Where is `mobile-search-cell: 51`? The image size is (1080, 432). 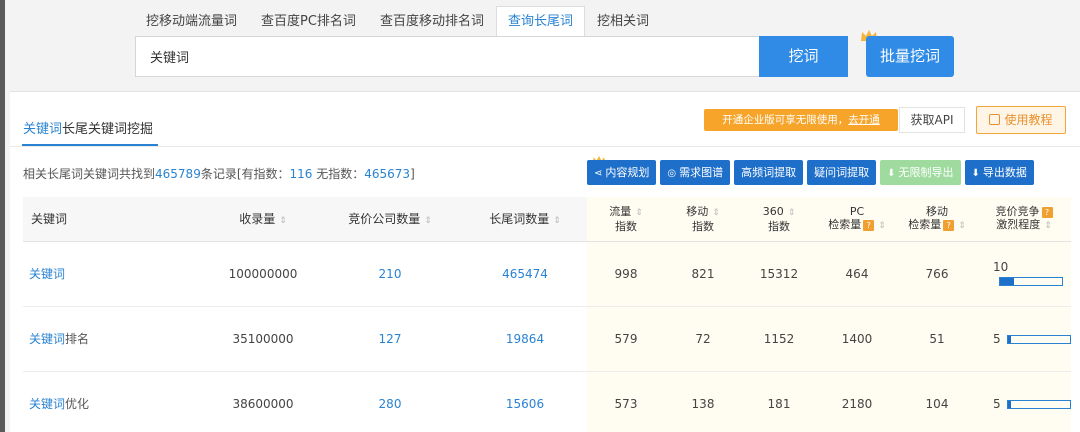
mobile-search-cell: 51 is located at coordinates (937, 339).